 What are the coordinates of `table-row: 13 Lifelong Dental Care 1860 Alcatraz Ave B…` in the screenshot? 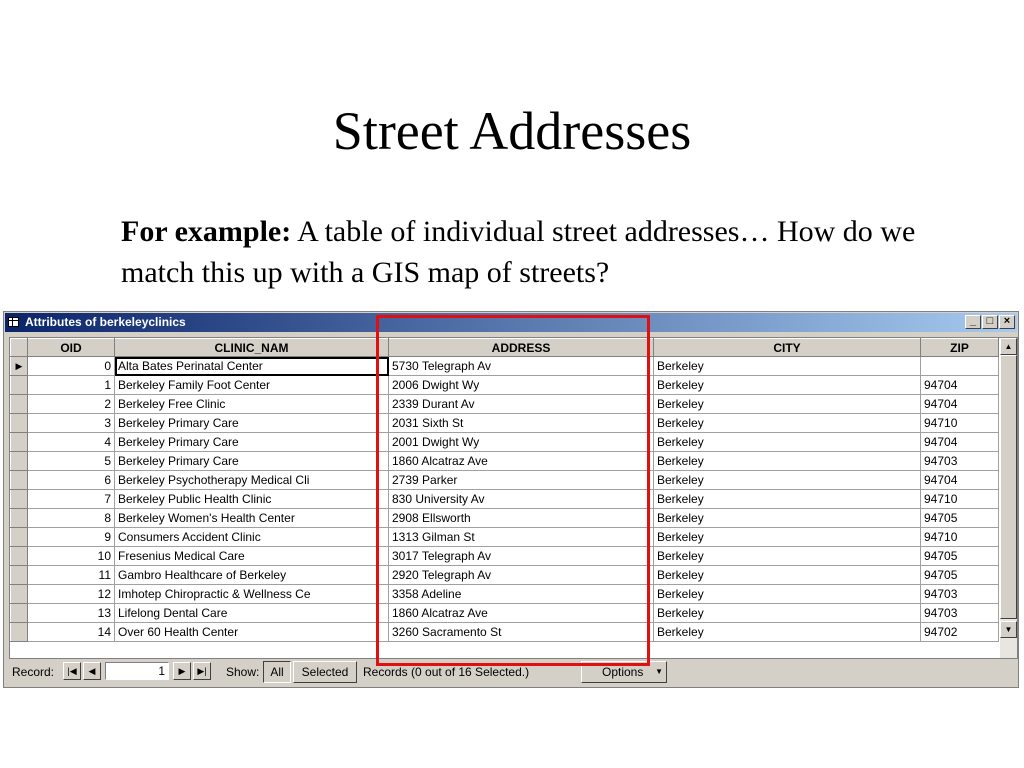 It's located at (504, 613).